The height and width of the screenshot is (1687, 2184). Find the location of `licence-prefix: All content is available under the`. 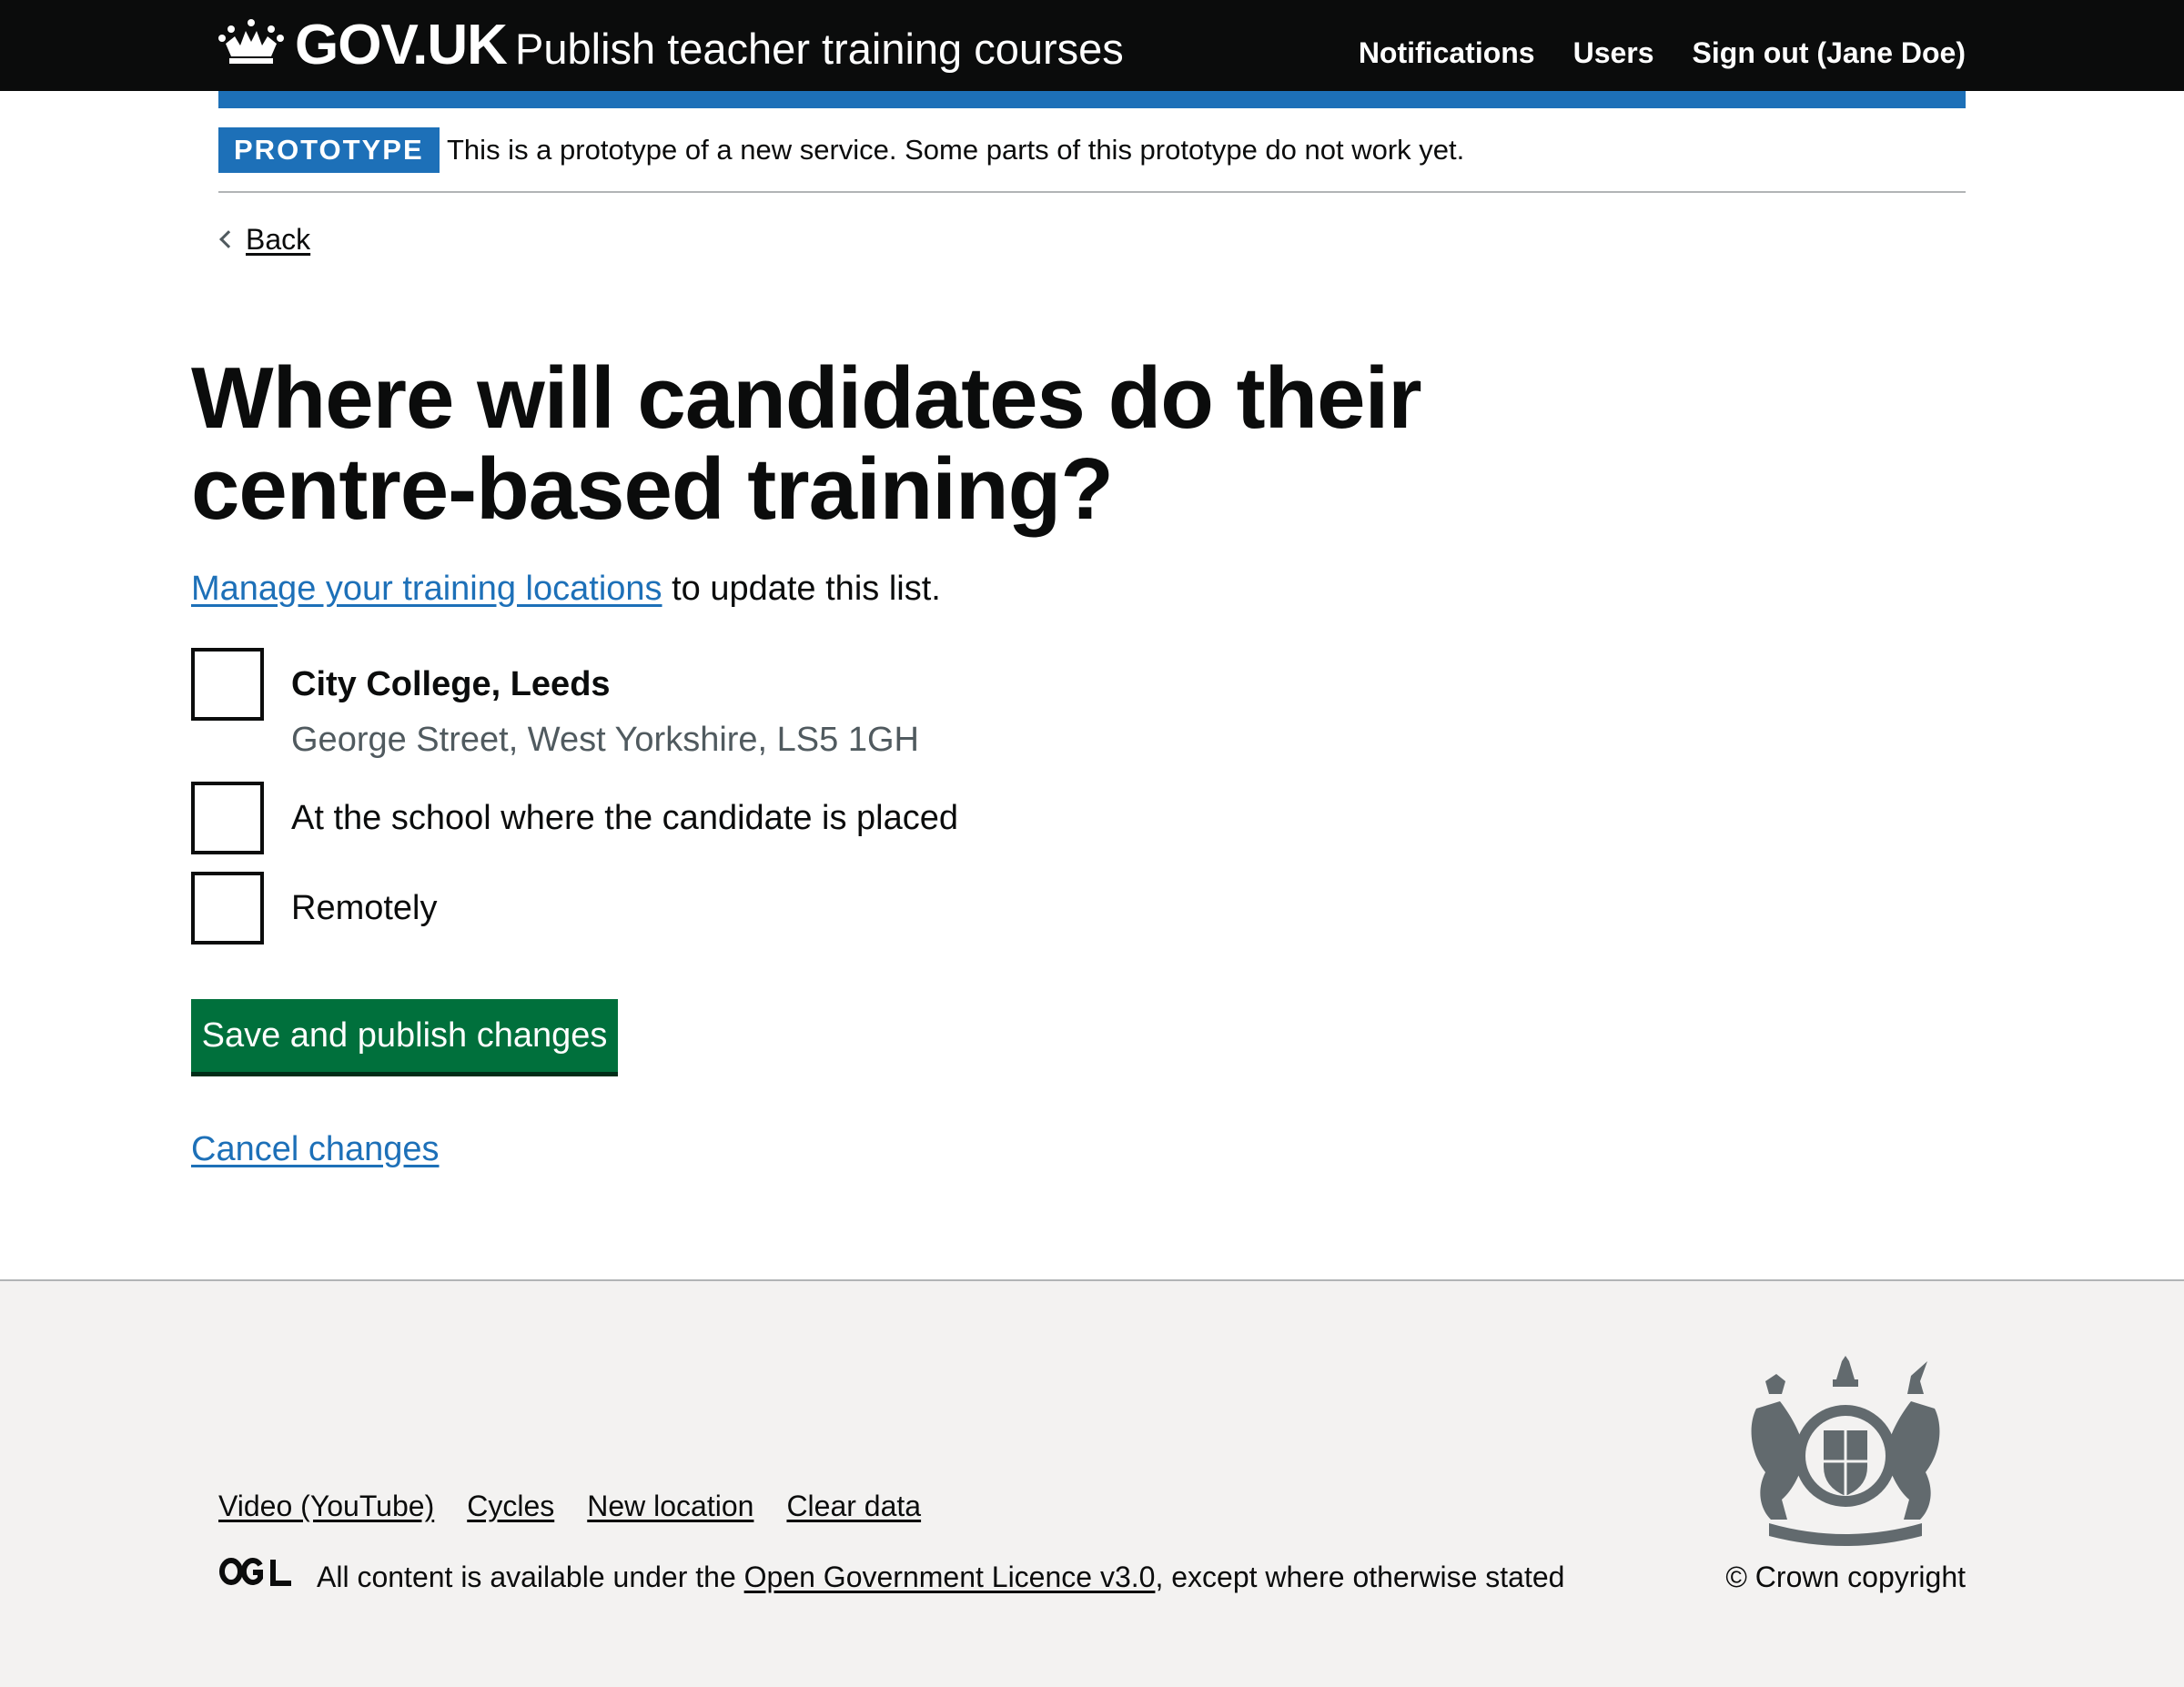

licence-prefix: All content is available under the is located at coordinates (530, 1577).